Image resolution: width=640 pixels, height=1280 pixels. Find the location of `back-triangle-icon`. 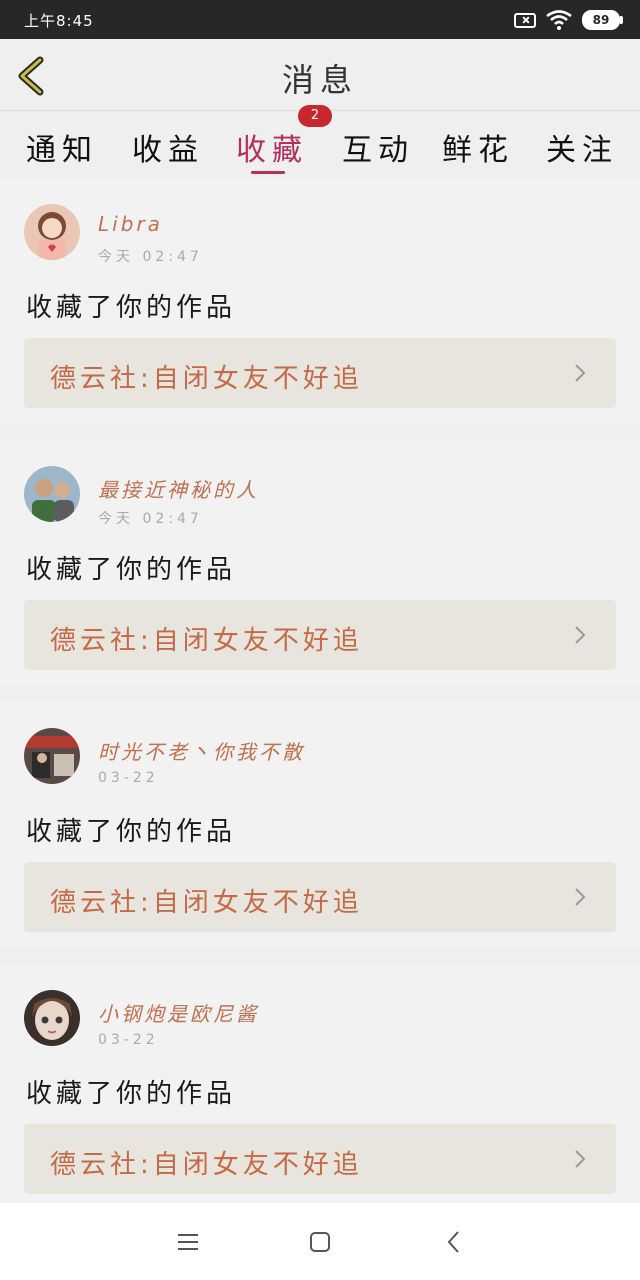

back-triangle-icon is located at coordinates (453, 1242).